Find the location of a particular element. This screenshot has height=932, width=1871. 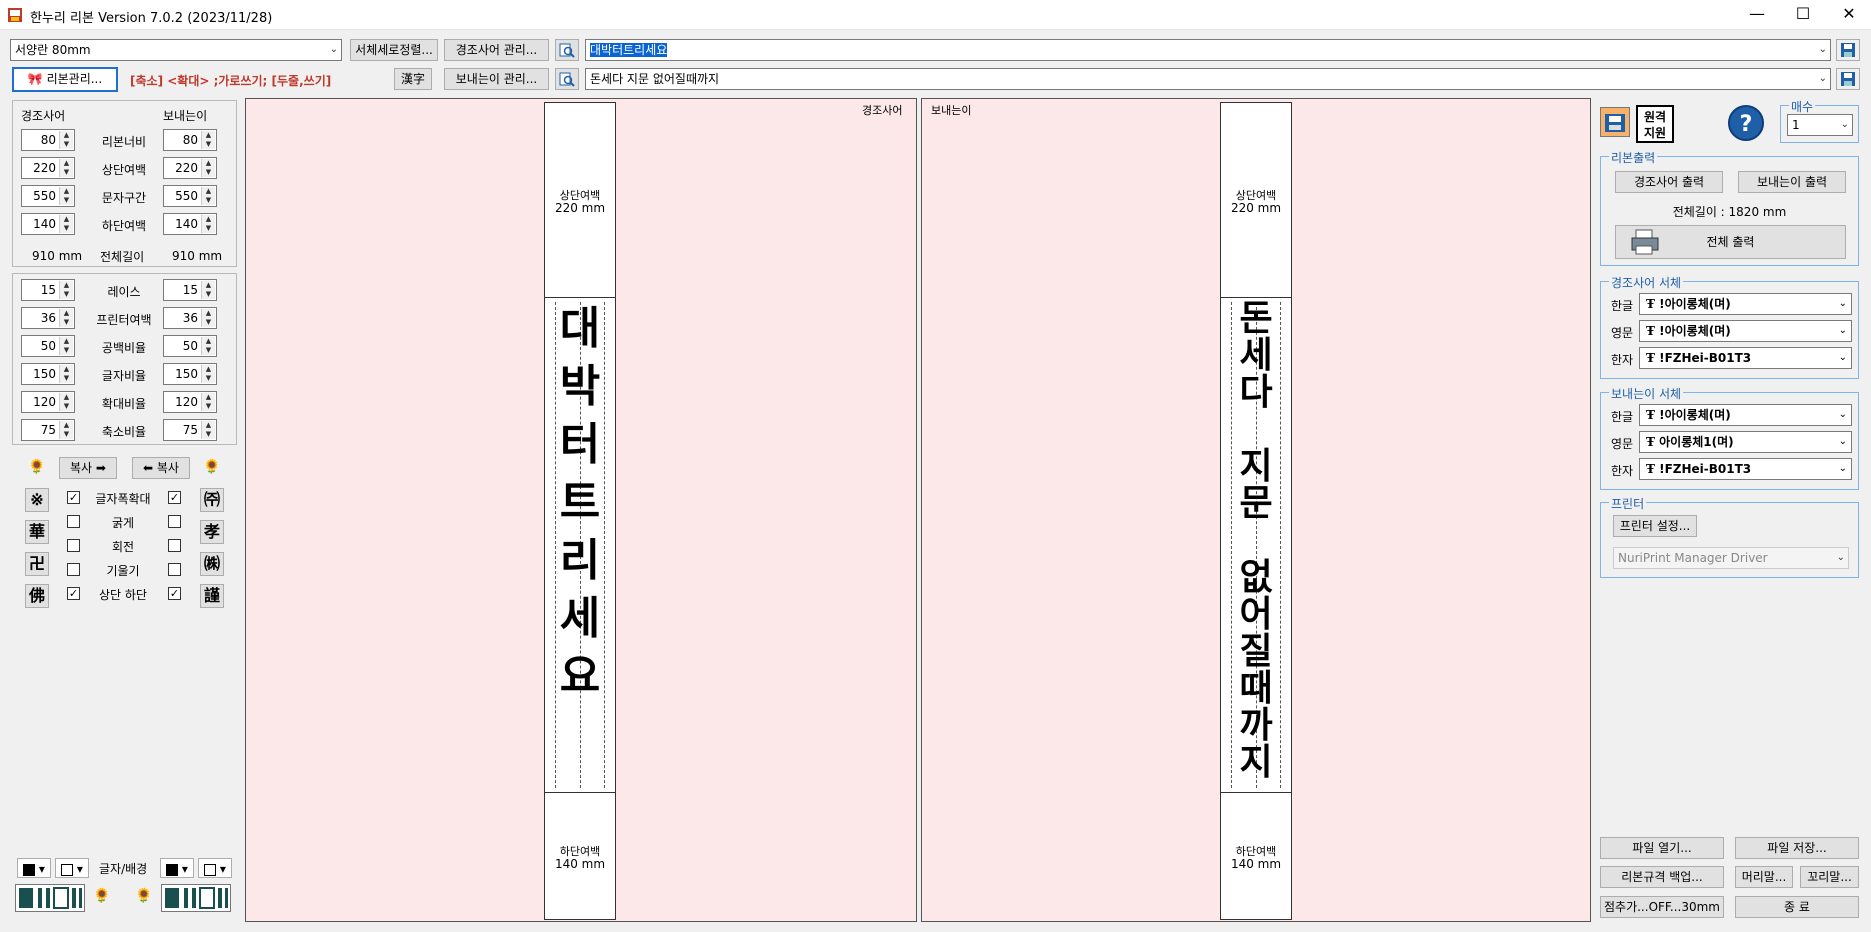

paper-size-select: 서양란 80mm ⌄ is located at coordinates (176, 50).